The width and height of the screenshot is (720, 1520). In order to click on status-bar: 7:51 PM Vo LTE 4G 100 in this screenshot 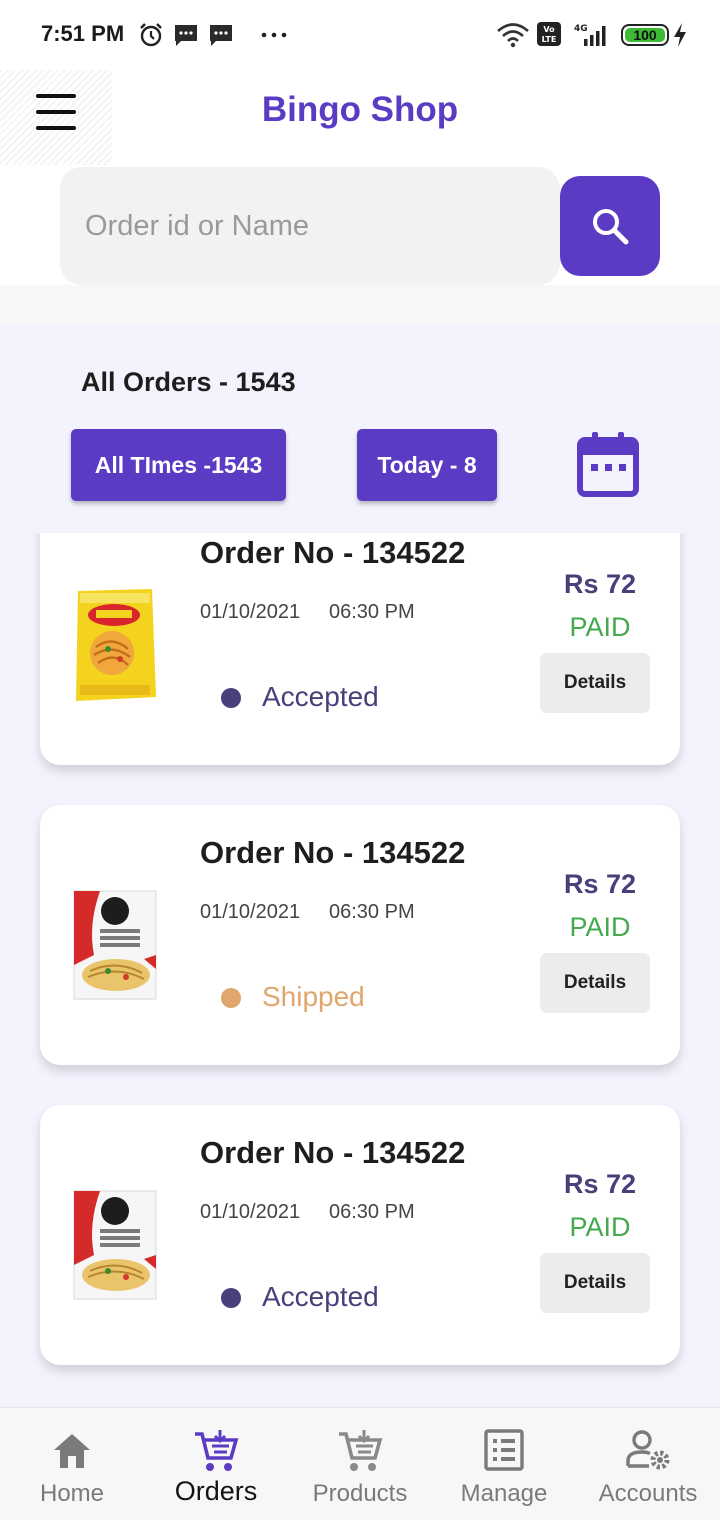, I will do `click(360, 35)`.